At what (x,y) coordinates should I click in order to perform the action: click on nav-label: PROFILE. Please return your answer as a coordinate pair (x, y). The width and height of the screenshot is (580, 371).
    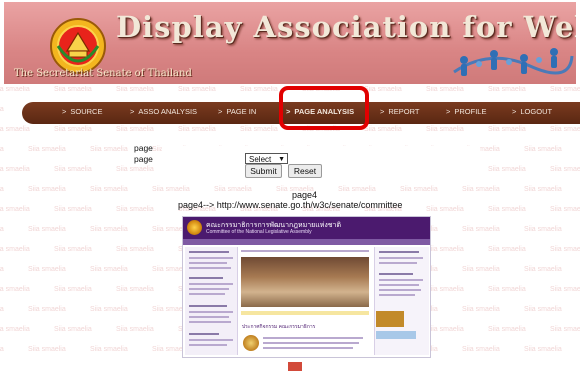
    Looking at the image, I should click on (470, 111).